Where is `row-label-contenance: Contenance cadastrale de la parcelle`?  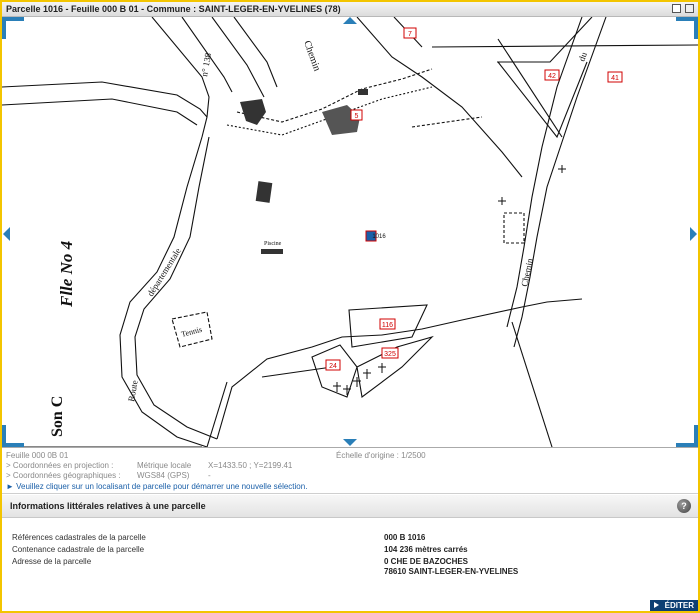 row-label-contenance: Contenance cadastrale de la parcelle is located at coordinates (78, 549).